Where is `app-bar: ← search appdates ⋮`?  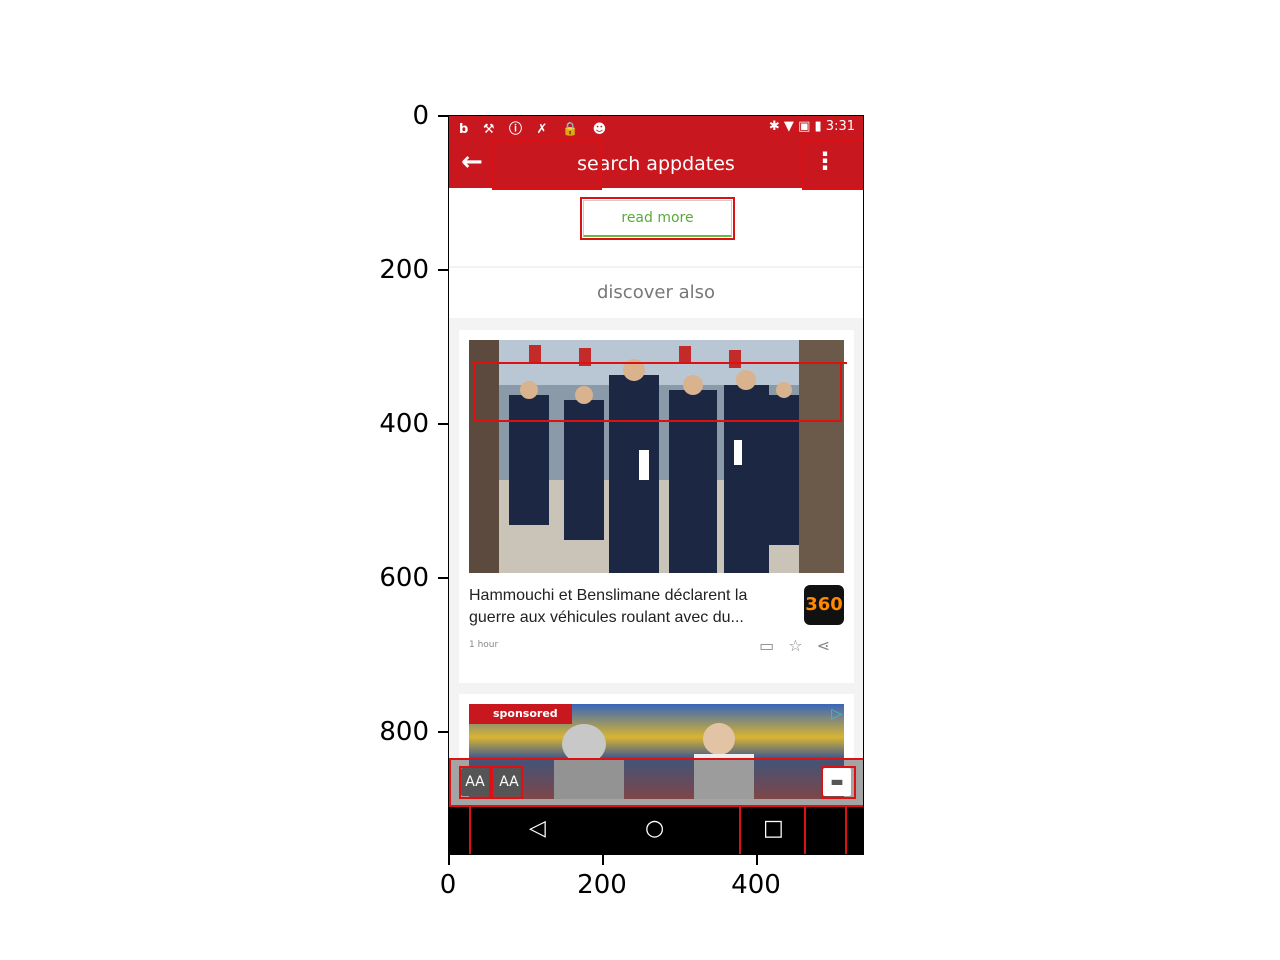
app-bar: ← search appdates ⋮ is located at coordinates (656, 163).